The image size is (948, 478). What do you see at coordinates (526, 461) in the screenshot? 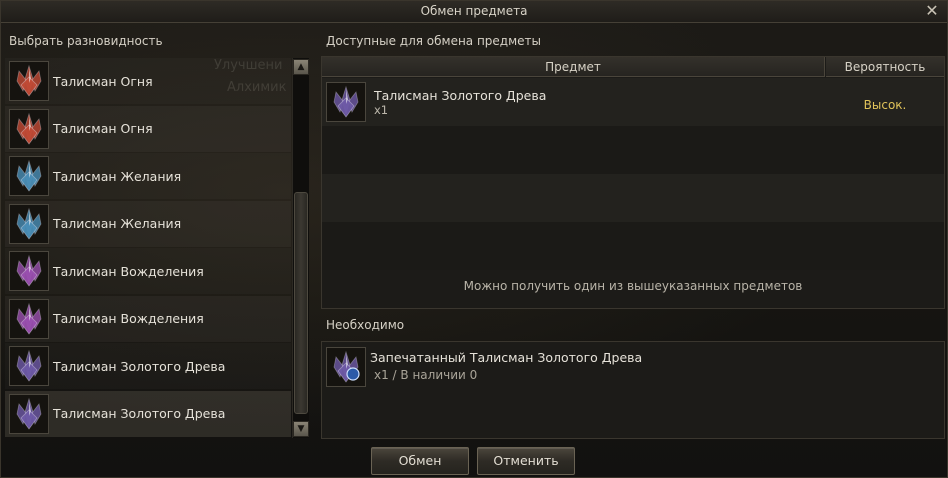
I see `cancel-button: Отменить` at bounding box center [526, 461].